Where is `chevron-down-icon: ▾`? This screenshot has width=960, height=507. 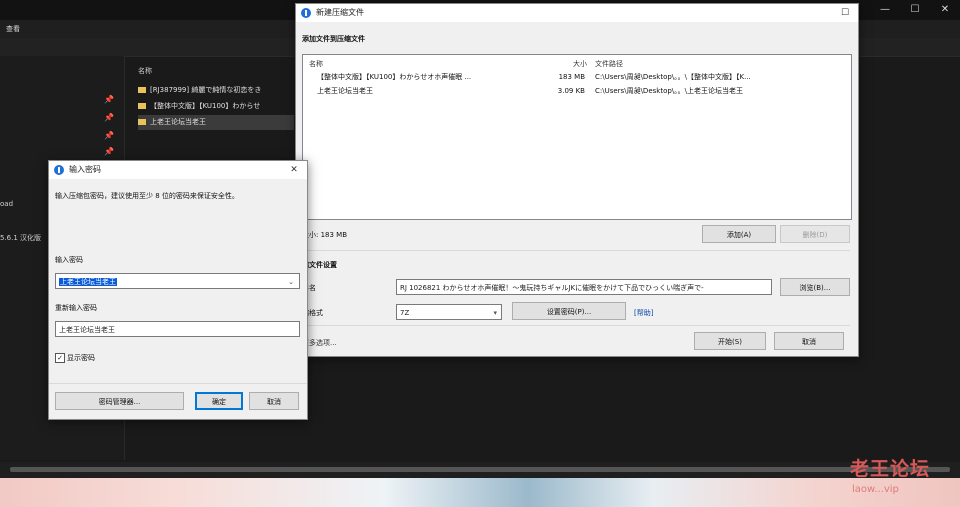 chevron-down-icon: ▾ is located at coordinates (495, 313).